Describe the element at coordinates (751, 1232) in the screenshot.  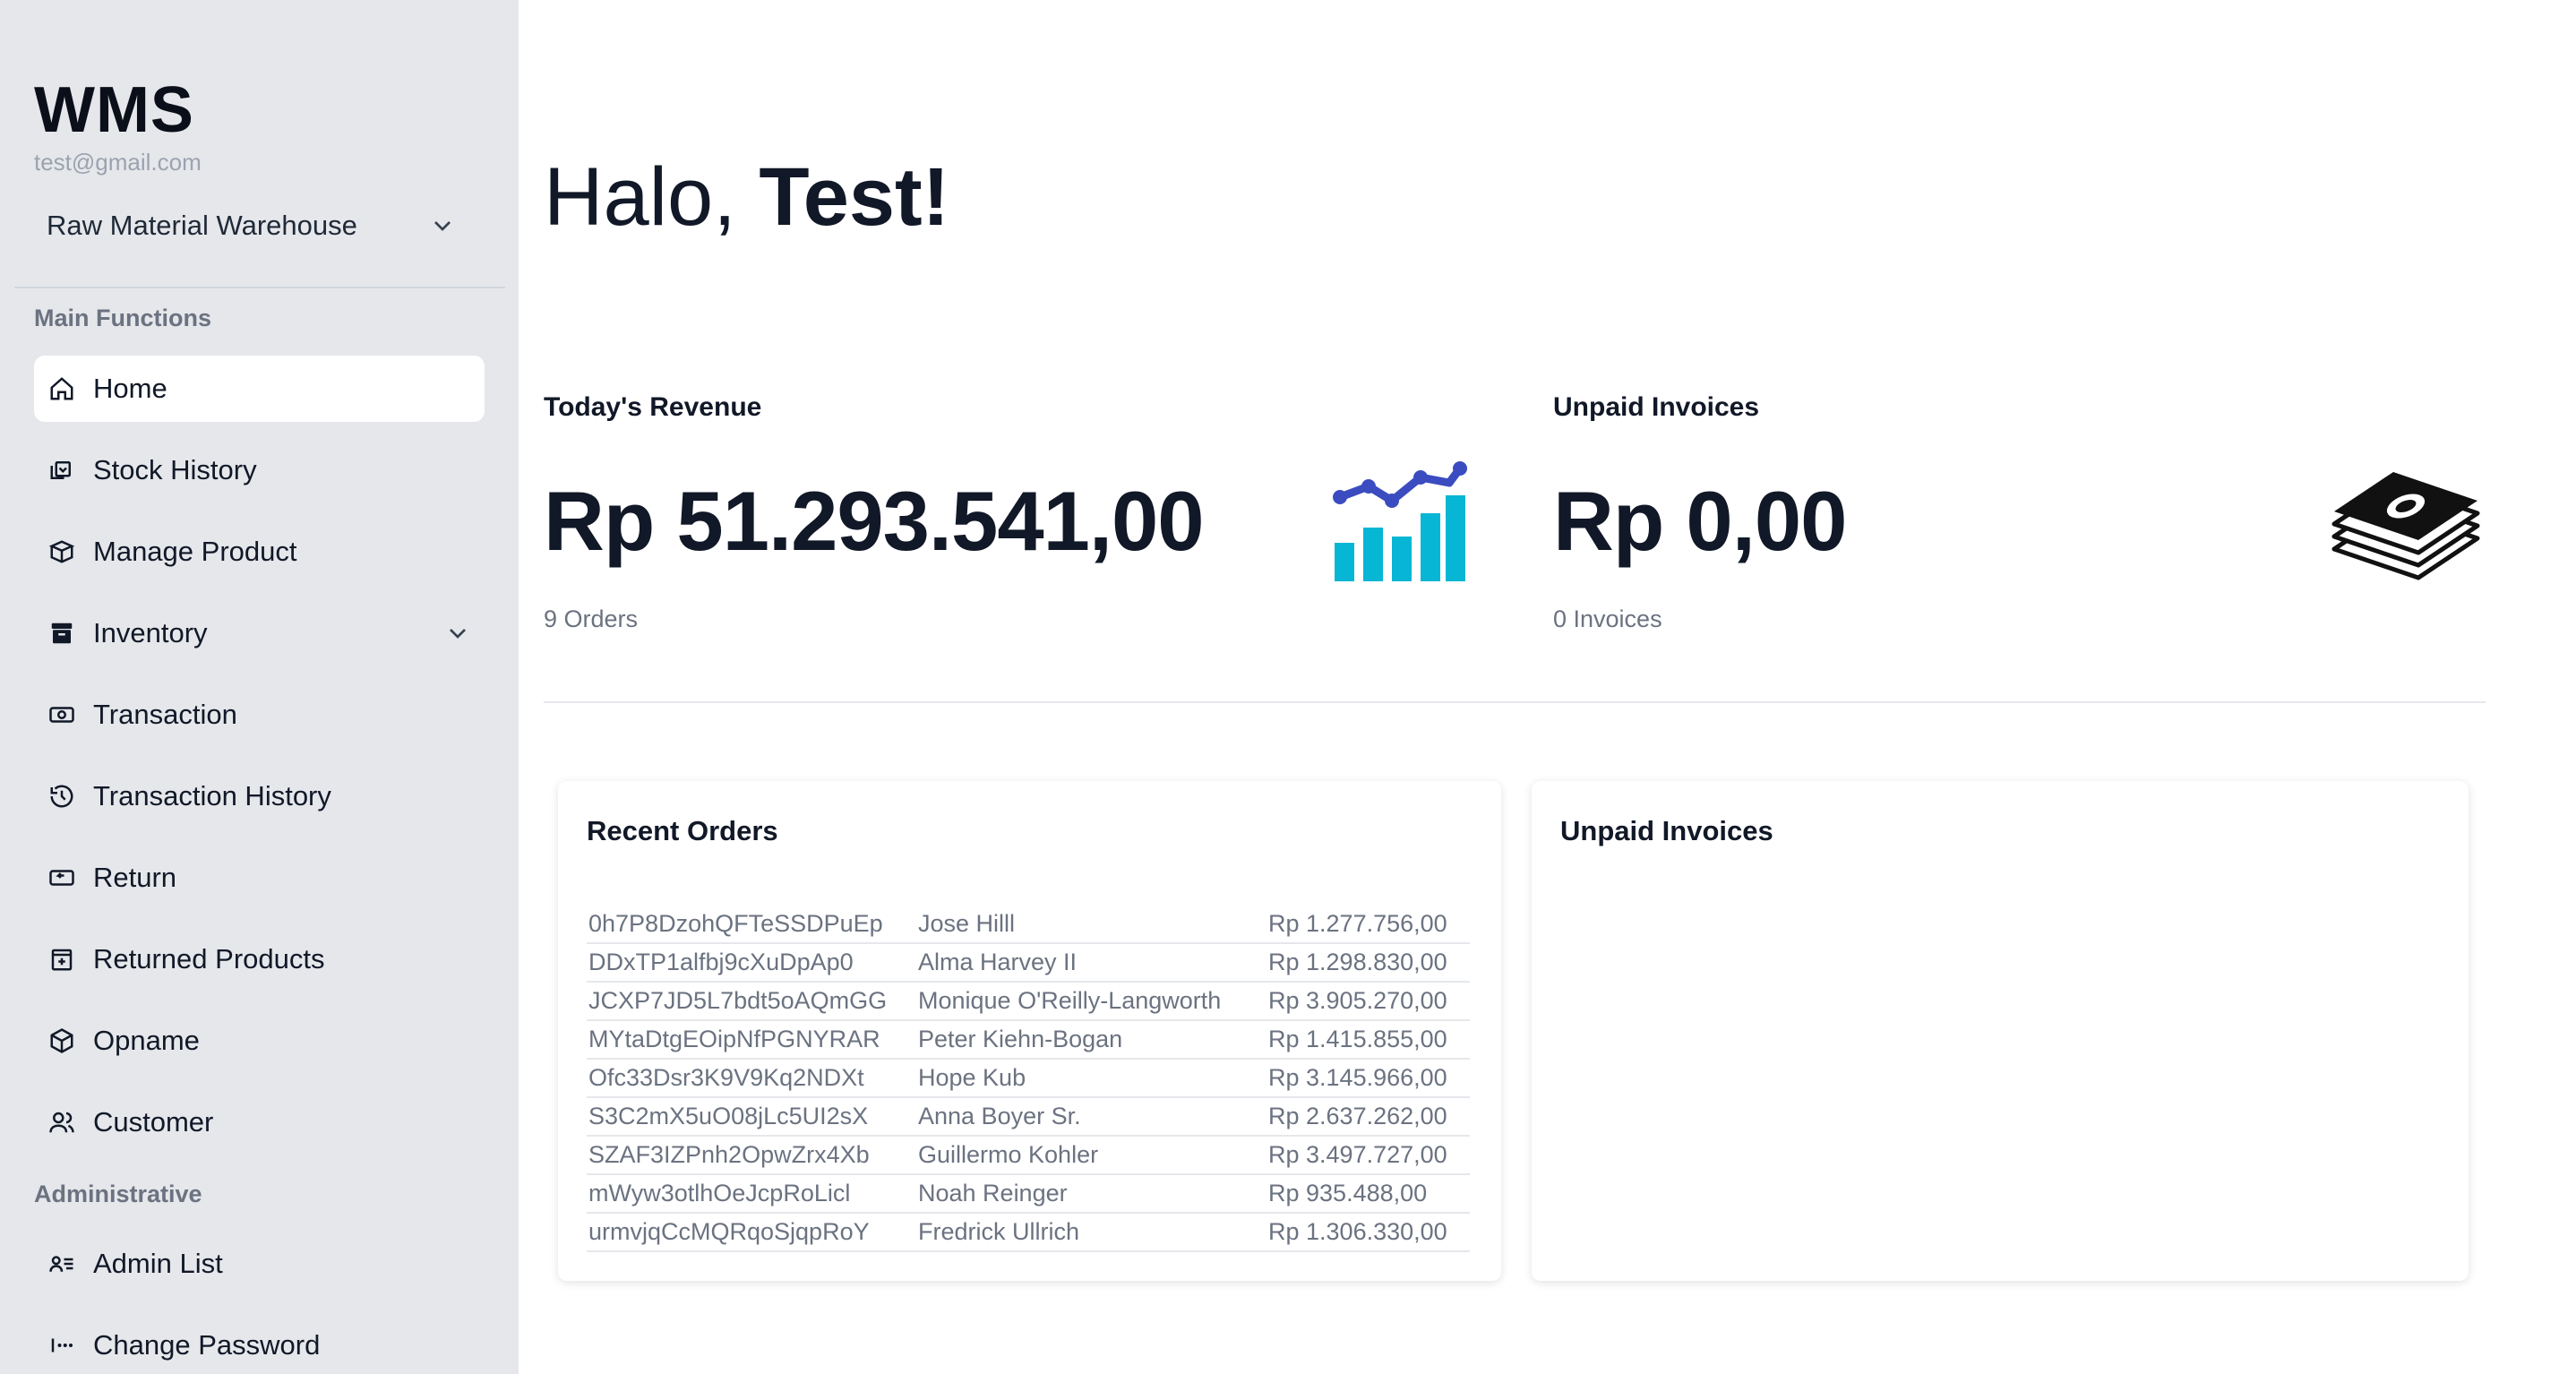
I see `order-id: urmvjqCcMQRqoSjqpRoY` at that location.